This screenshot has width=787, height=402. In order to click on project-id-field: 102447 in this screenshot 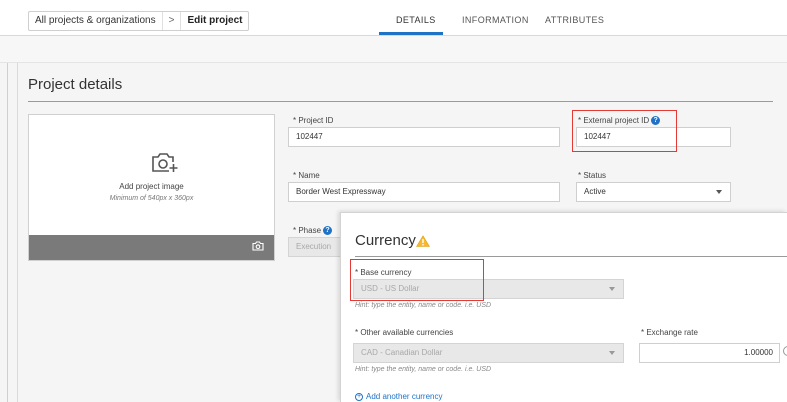, I will do `click(424, 137)`.